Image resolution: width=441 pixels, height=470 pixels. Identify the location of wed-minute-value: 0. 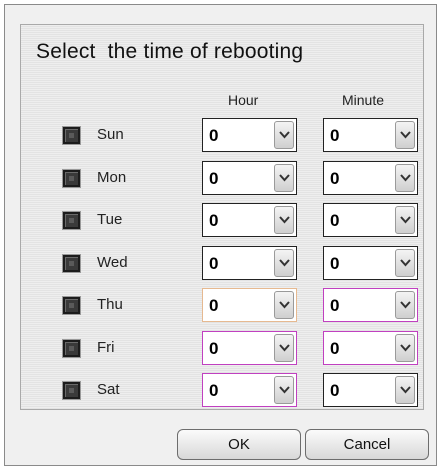
(335, 263).